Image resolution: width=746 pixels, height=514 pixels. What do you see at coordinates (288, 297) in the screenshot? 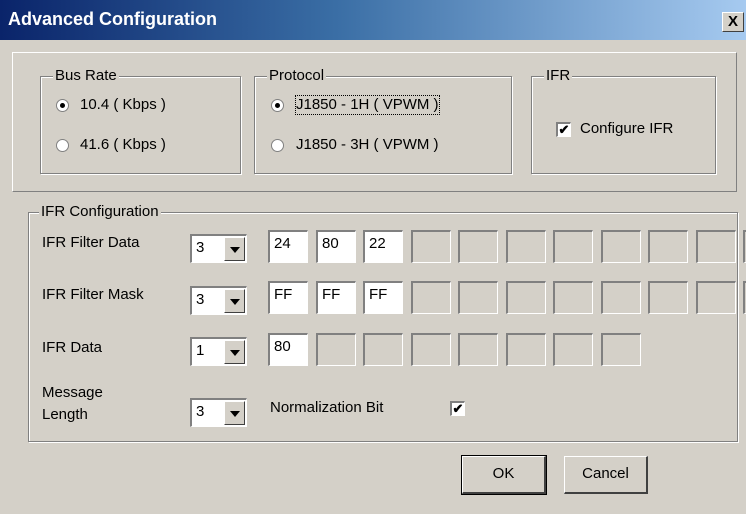
I see `ifr-filter-mask-byte-1: FF` at bounding box center [288, 297].